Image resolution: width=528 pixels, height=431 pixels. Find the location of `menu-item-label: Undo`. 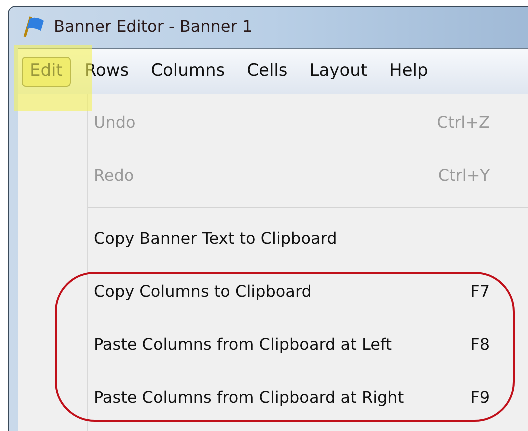

menu-item-label: Undo is located at coordinates (115, 123).